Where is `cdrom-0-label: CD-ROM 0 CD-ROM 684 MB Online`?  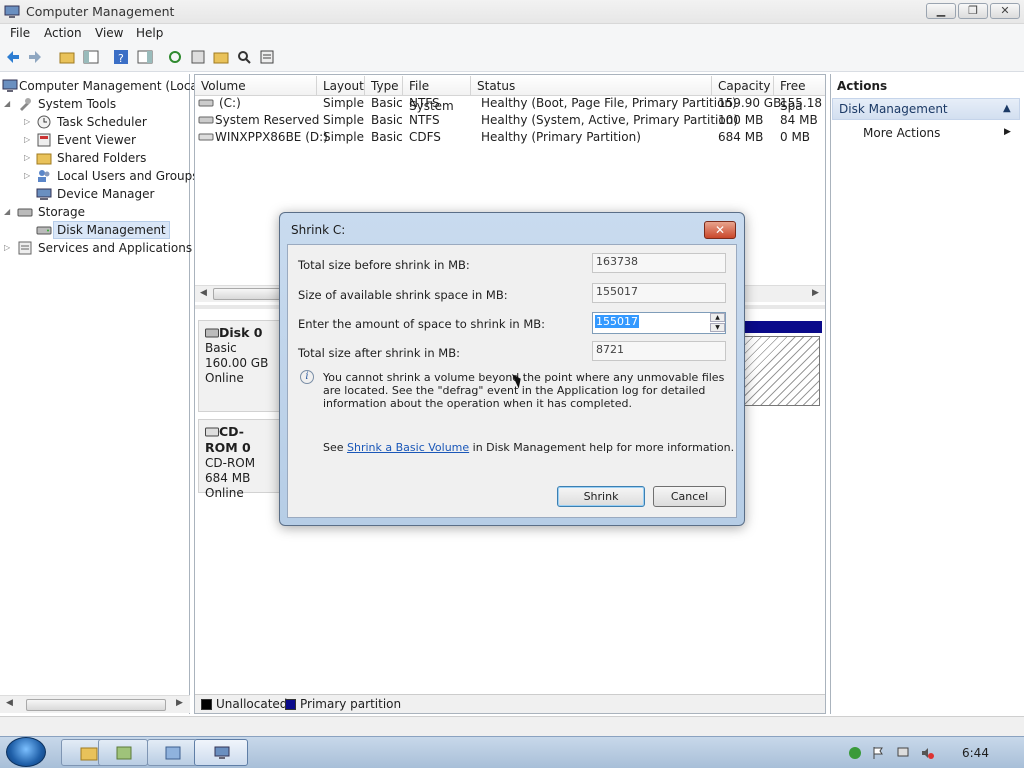 cdrom-0-label: CD-ROM 0 CD-ROM 684 MB Online is located at coordinates (239, 459).